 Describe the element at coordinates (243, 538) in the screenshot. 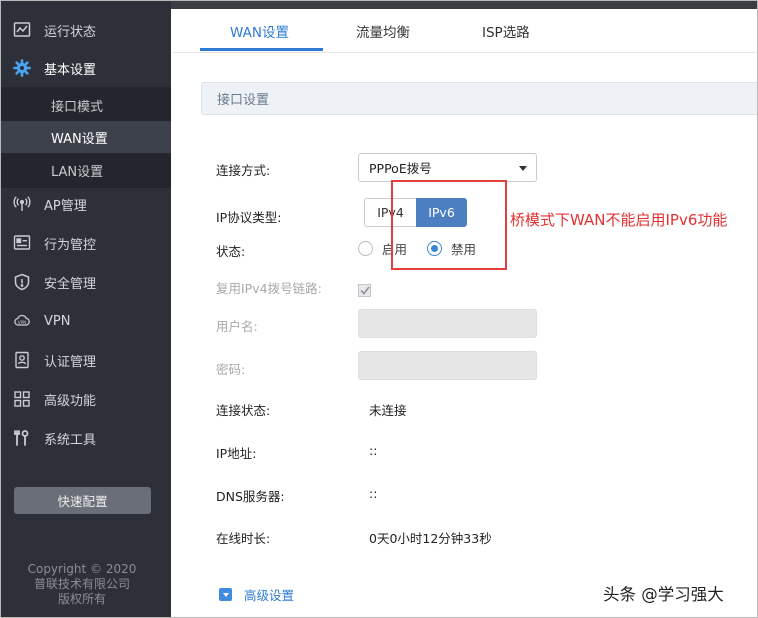

I see `uptime-label: 在线时长:` at that location.